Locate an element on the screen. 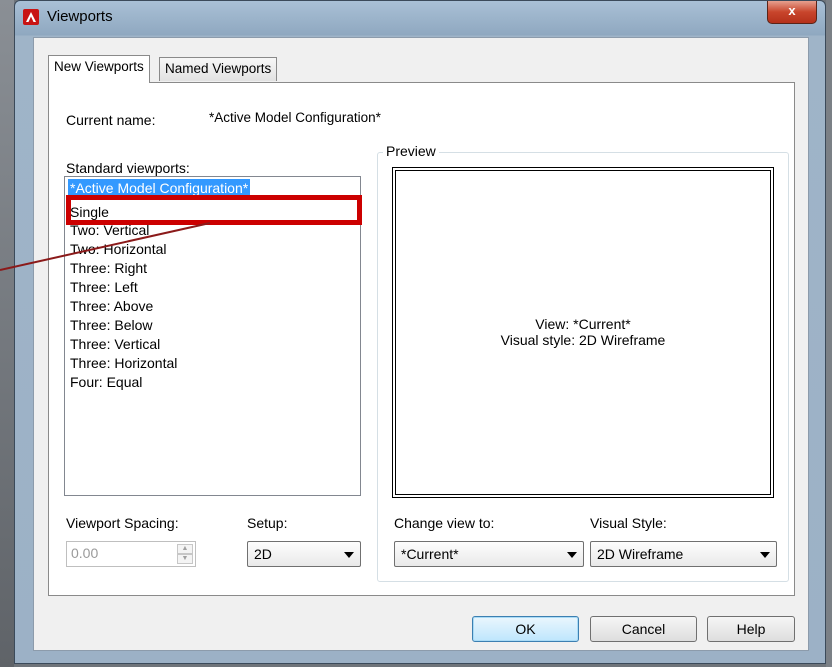 Image resolution: width=832 pixels, height=667 pixels. close-button: x is located at coordinates (792, 12).